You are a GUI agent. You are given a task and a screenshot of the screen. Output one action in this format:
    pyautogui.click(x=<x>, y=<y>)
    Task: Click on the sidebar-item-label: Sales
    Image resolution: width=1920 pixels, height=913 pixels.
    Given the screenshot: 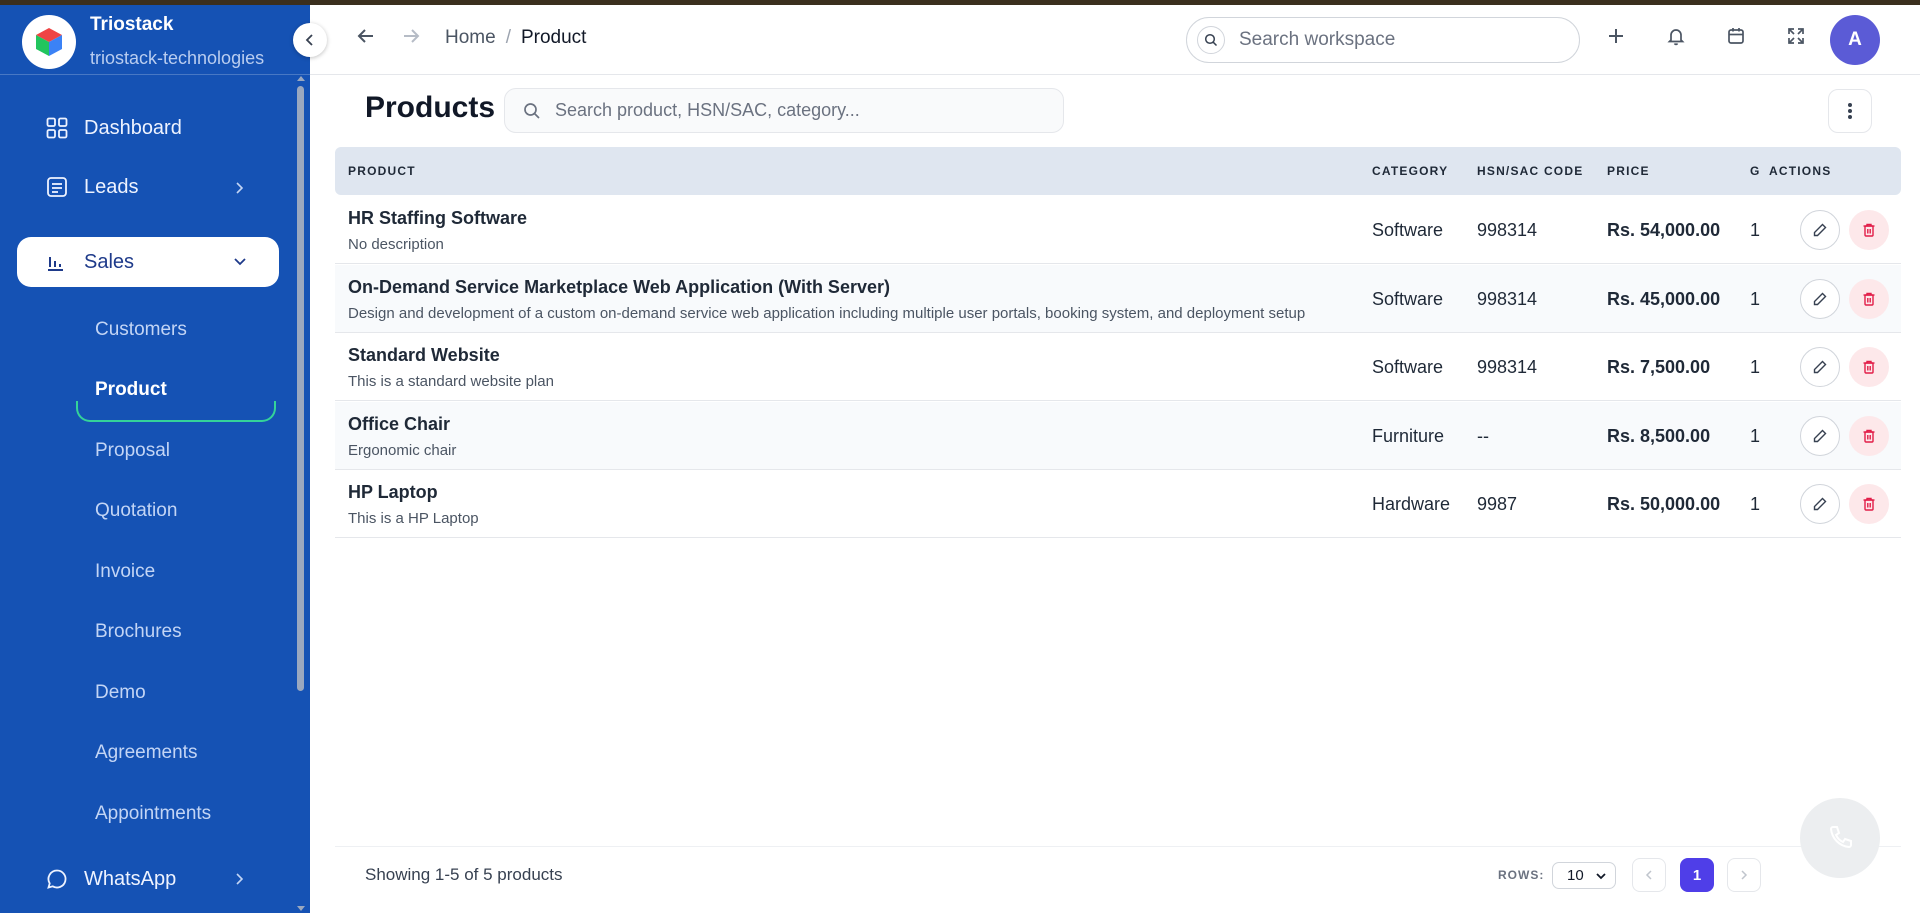 What is the action you would take?
    pyautogui.click(x=109, y=261)
    